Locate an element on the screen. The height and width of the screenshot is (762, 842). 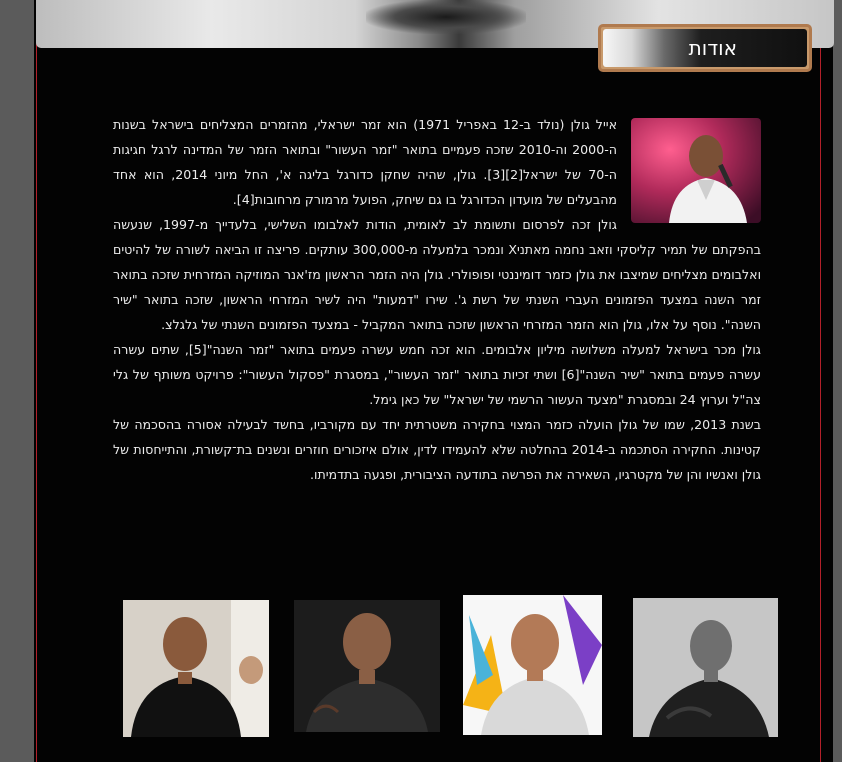
left-border-line is located at coordinates (36, 381).